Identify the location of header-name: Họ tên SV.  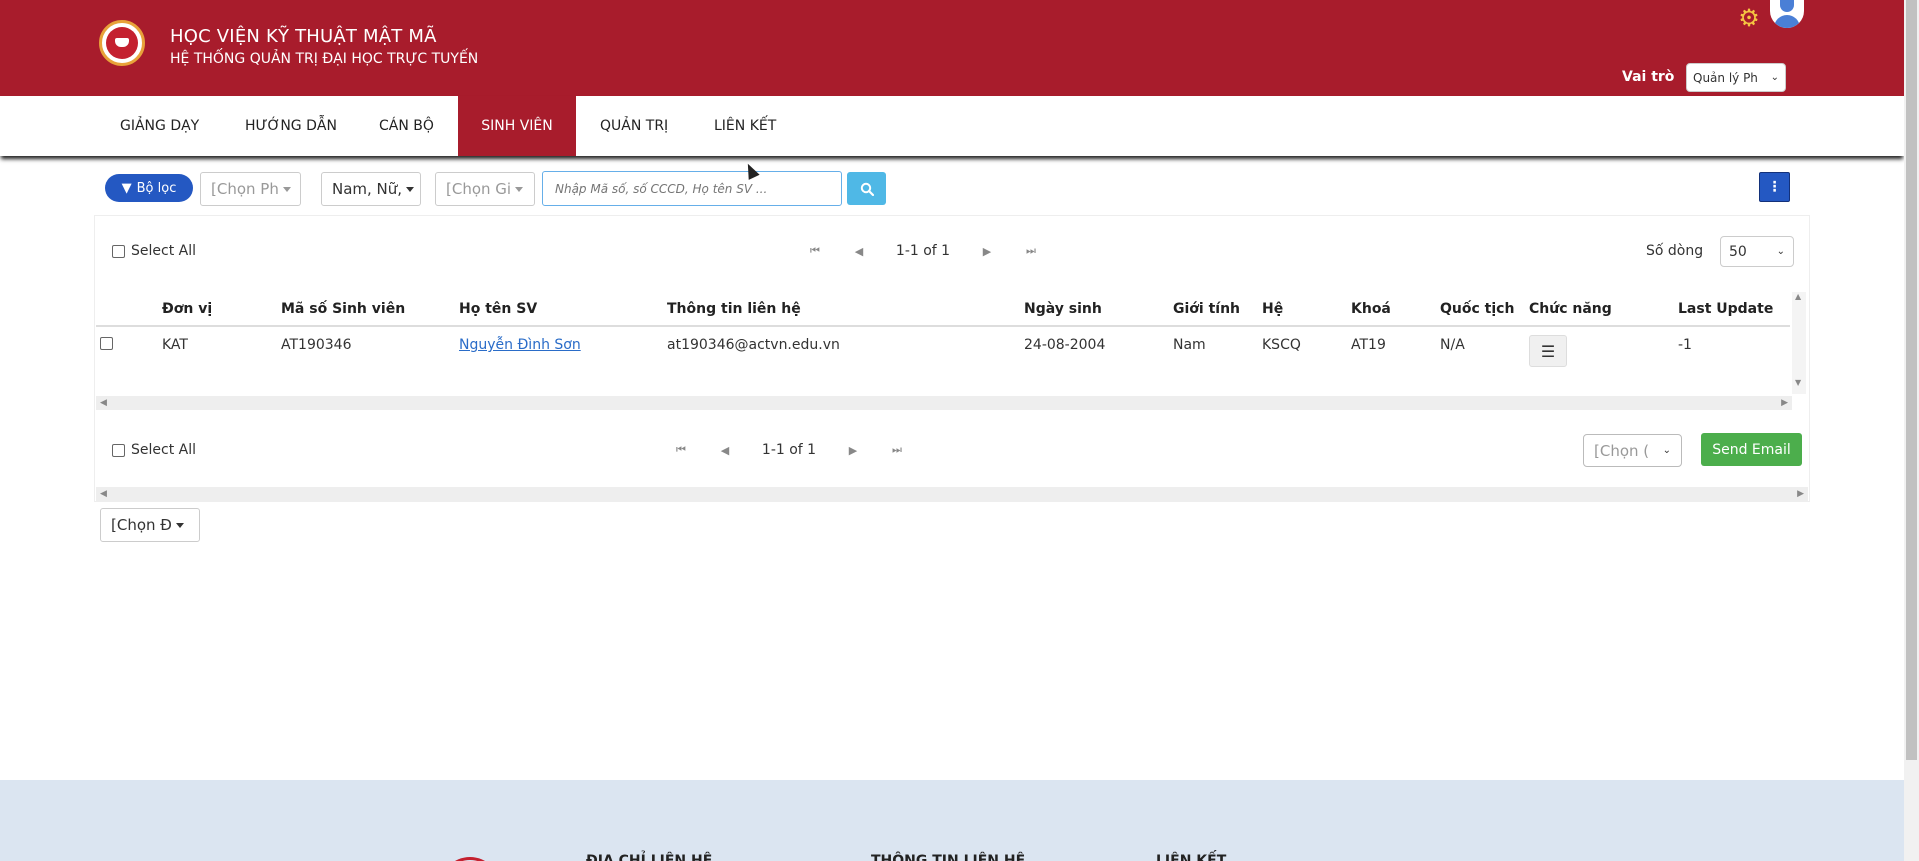
(559, 309).